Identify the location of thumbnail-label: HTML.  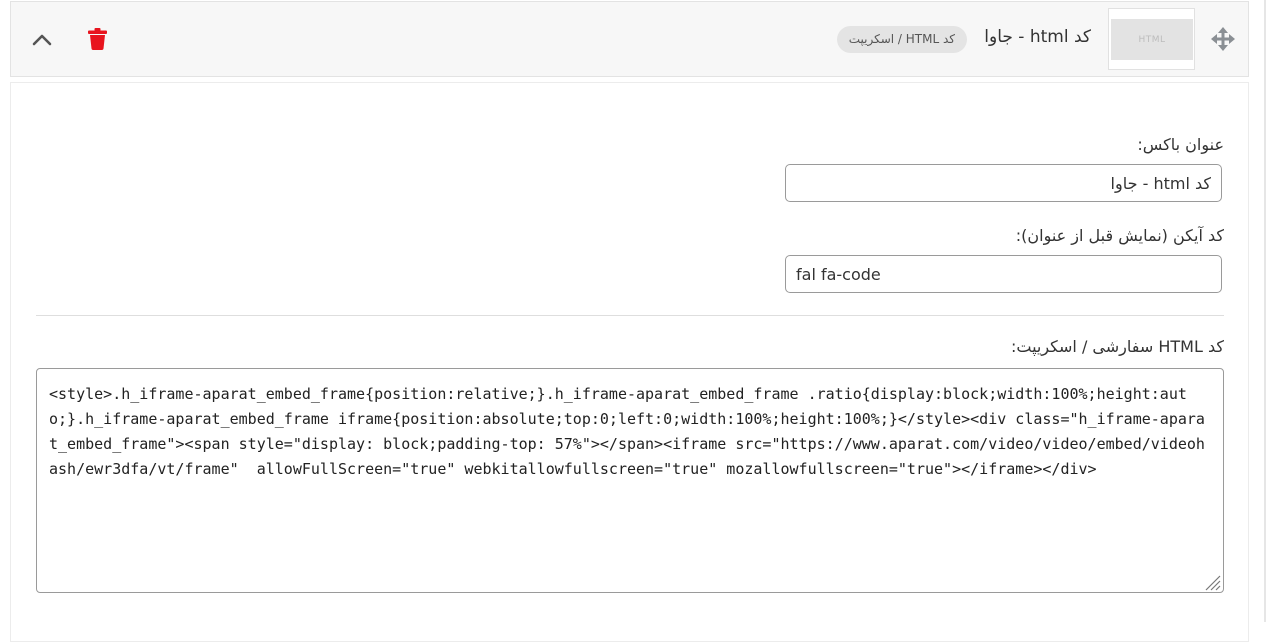
(1152, 39).